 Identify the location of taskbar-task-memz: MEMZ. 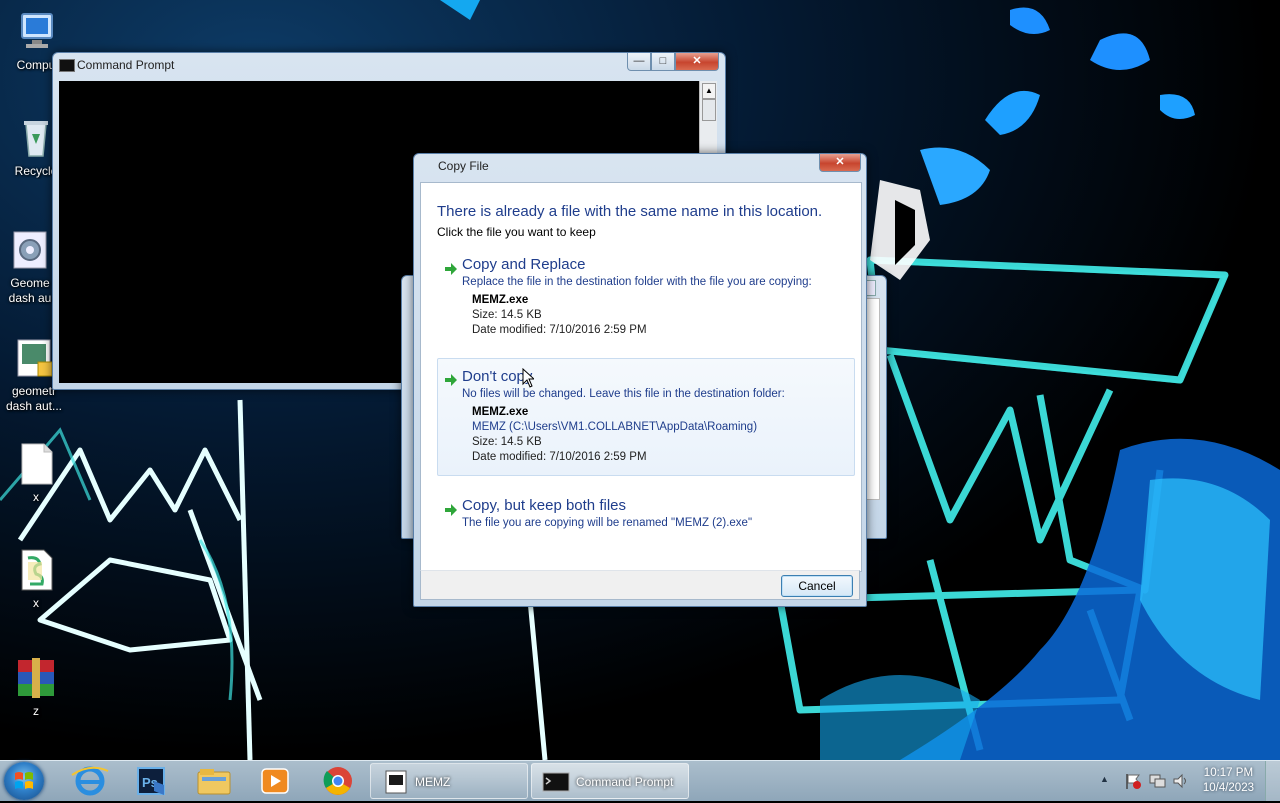
(449, 781).